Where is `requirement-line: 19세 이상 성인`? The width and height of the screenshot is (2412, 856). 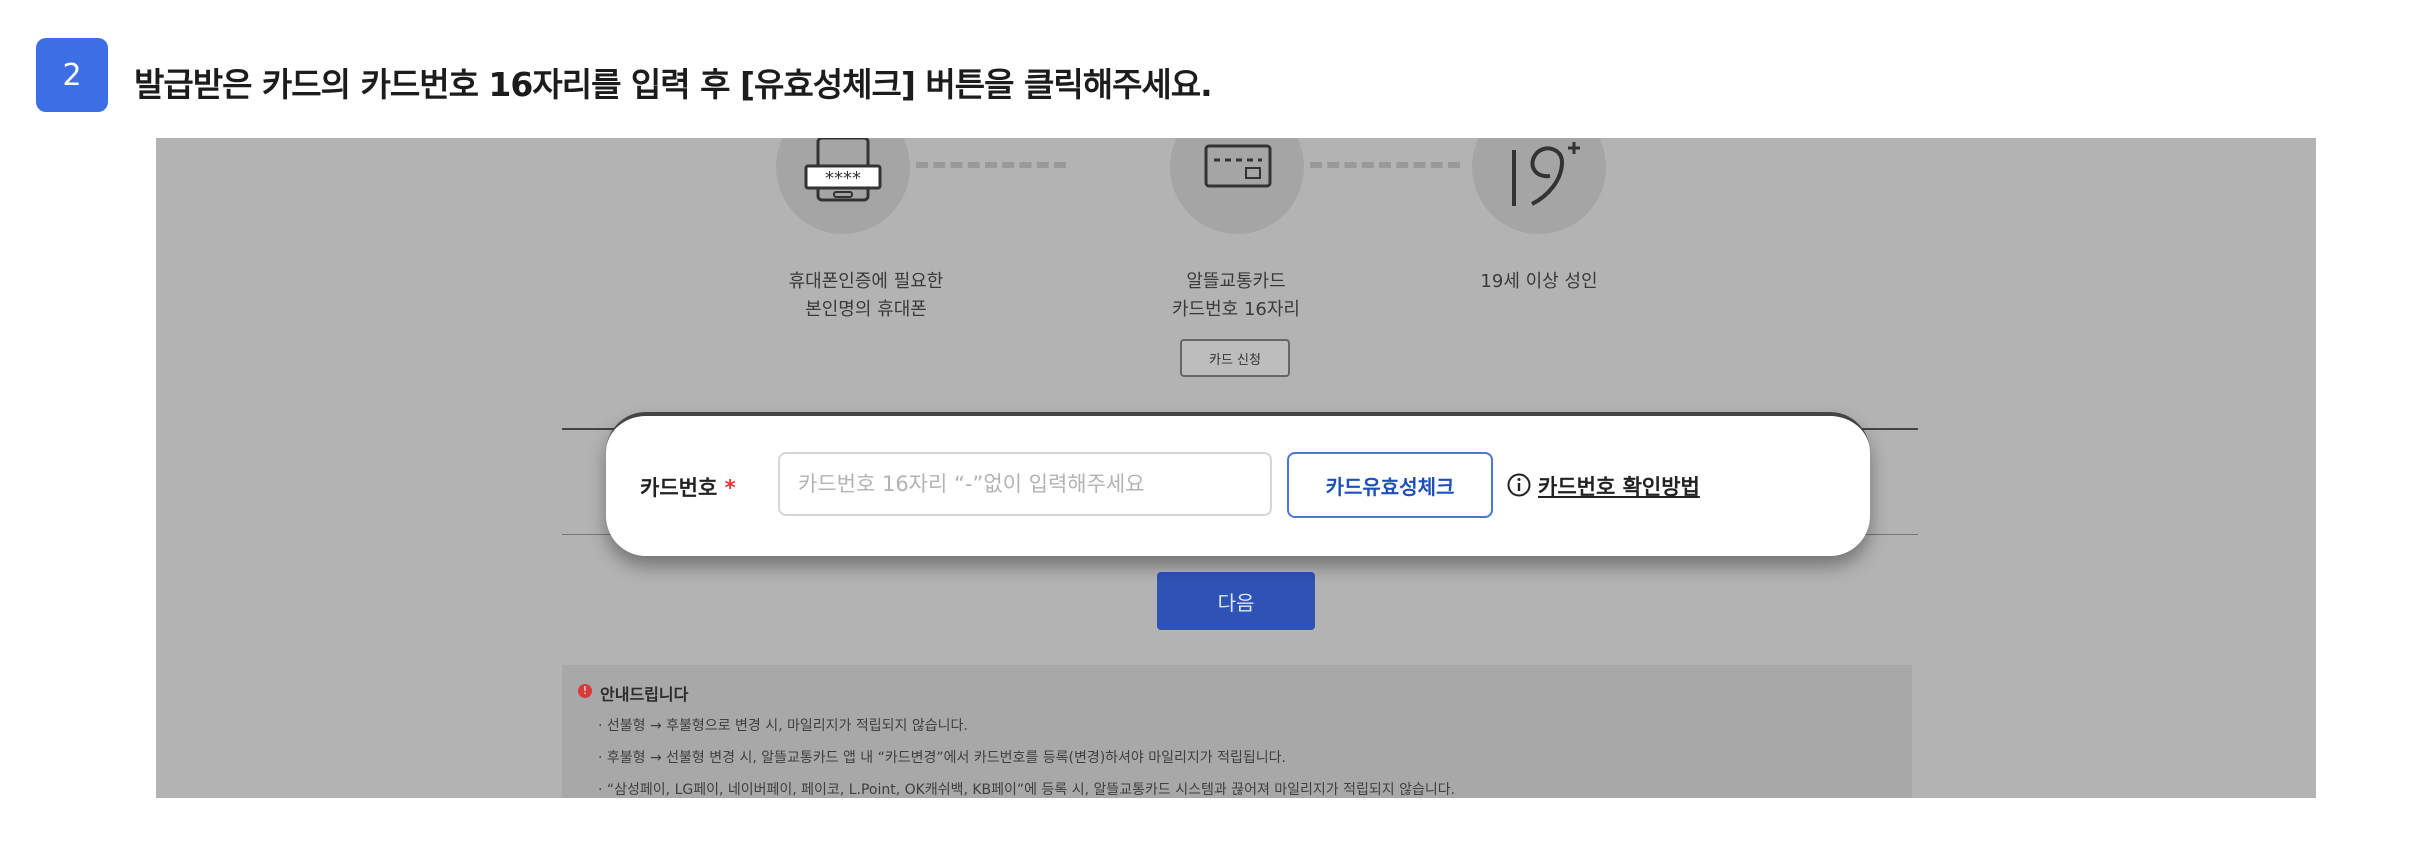
requirement-line: 19세 이상 성인 is located at coordinates (1539, 281).